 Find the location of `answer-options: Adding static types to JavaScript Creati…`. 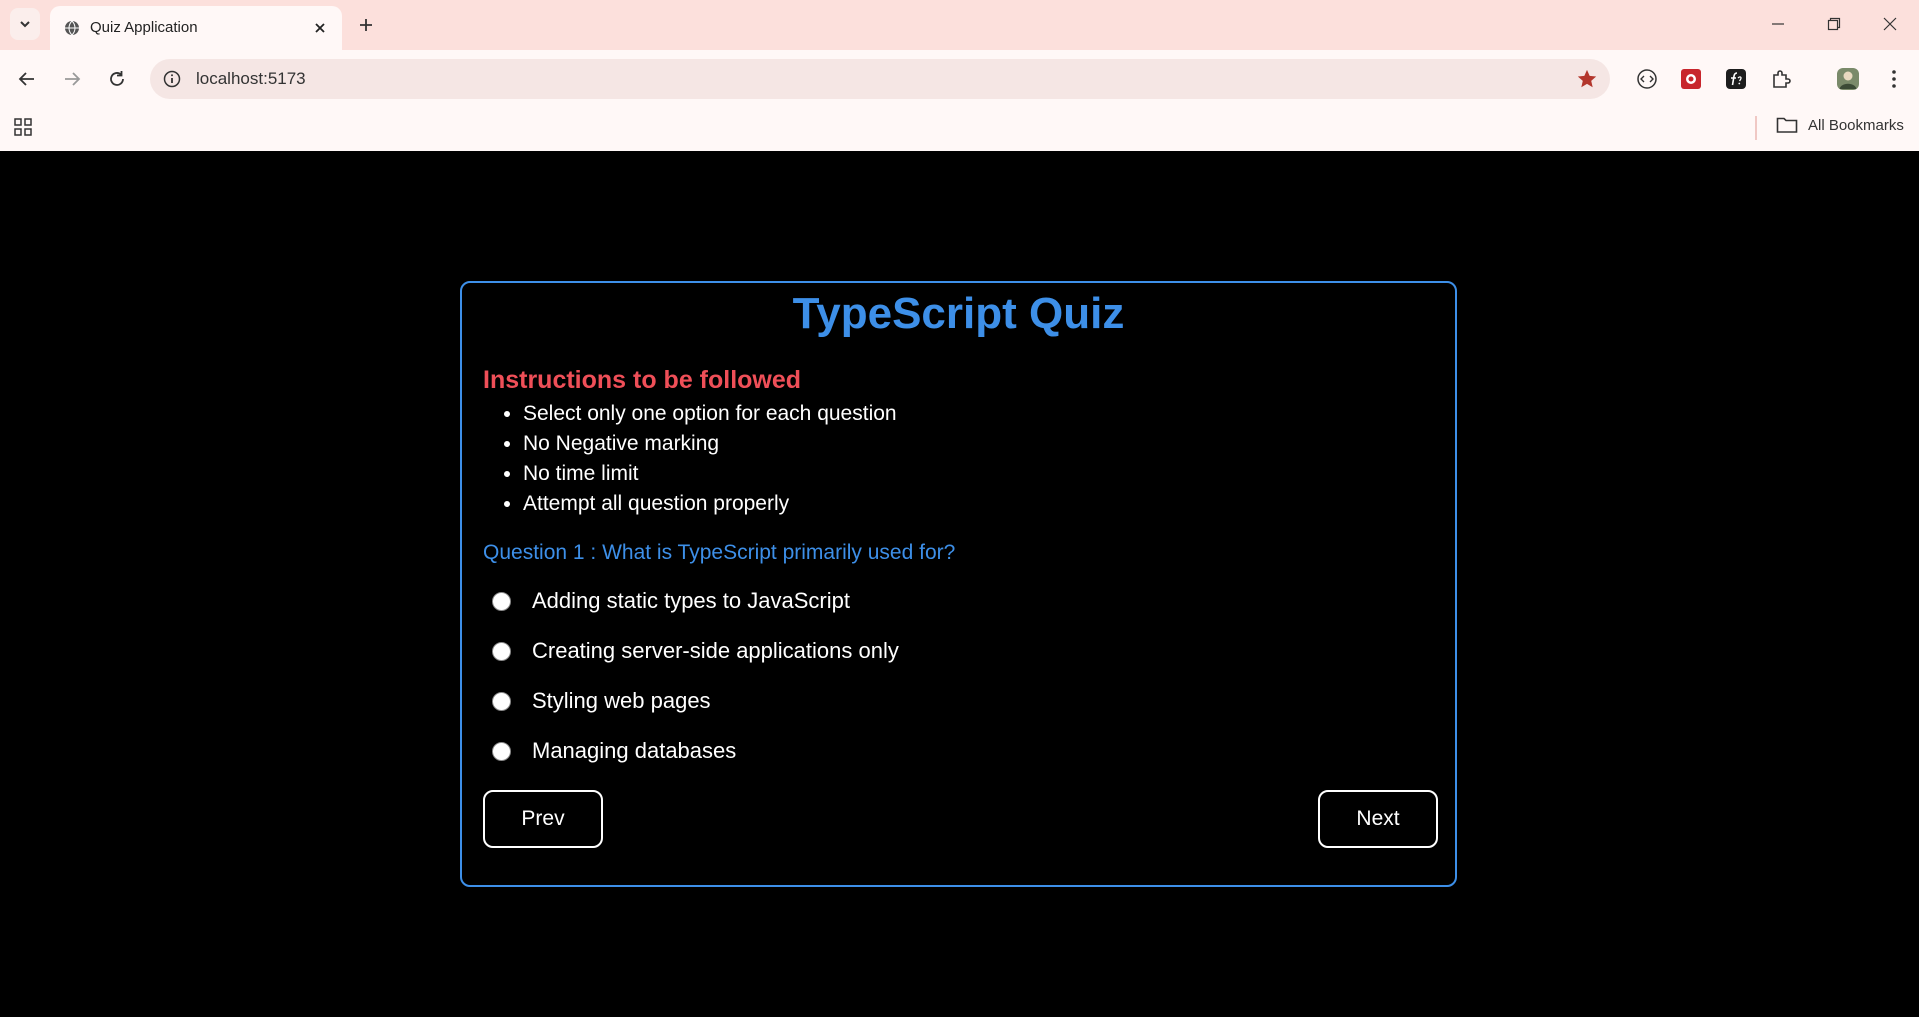

answer-options: Adding static types to JavaScript Creati… is located at coordinates (833, 676).